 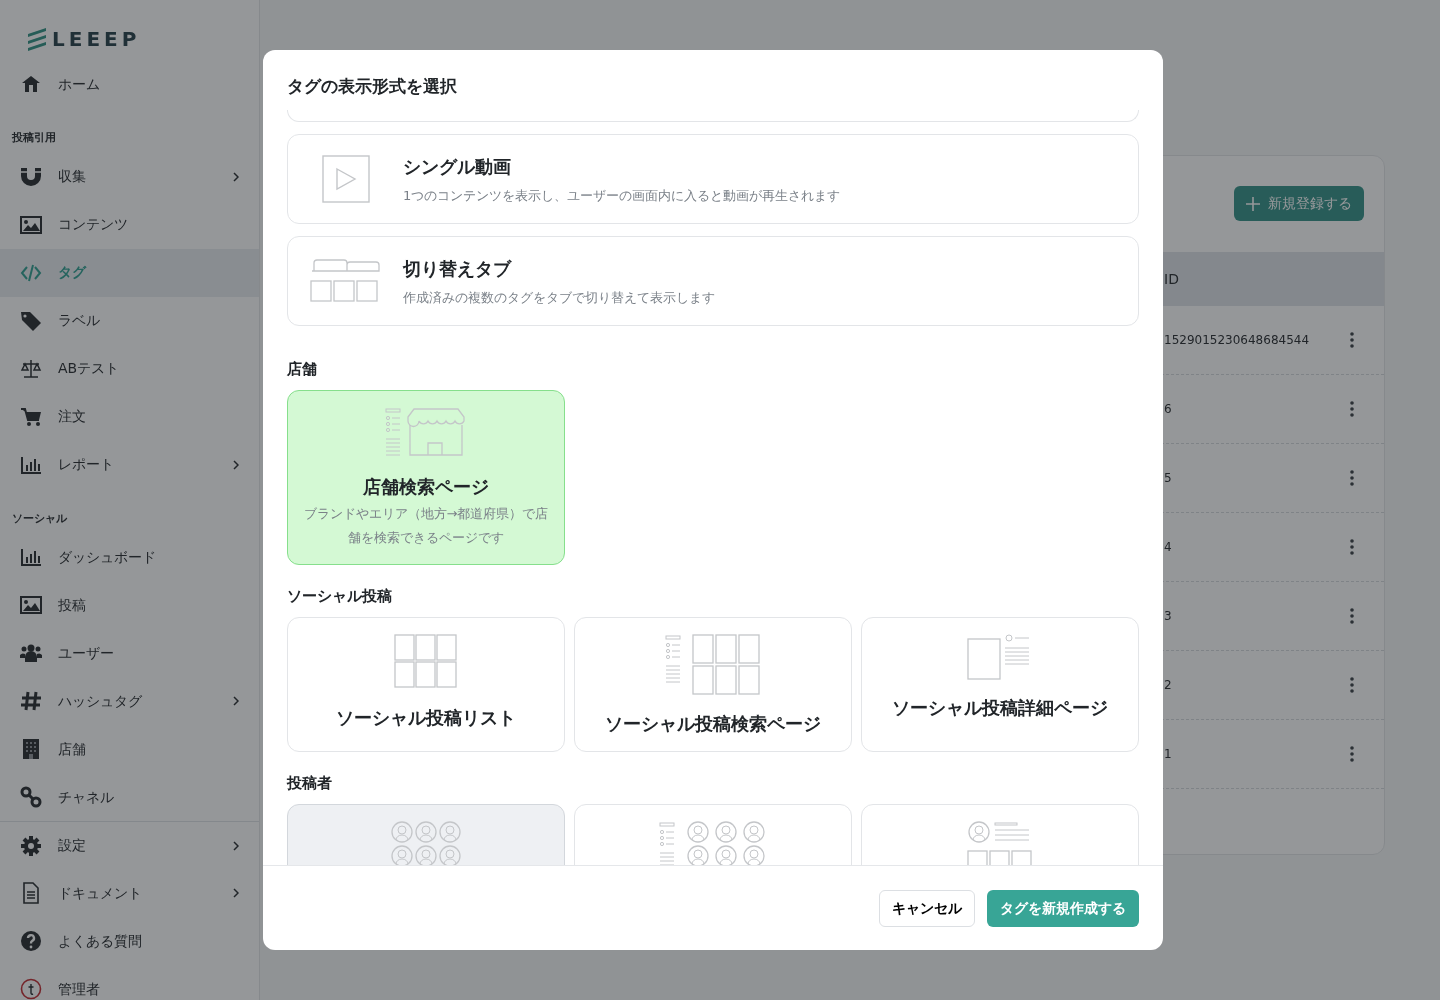 I want to click on table-cell-text: 6, so click(x=1168, y=409).